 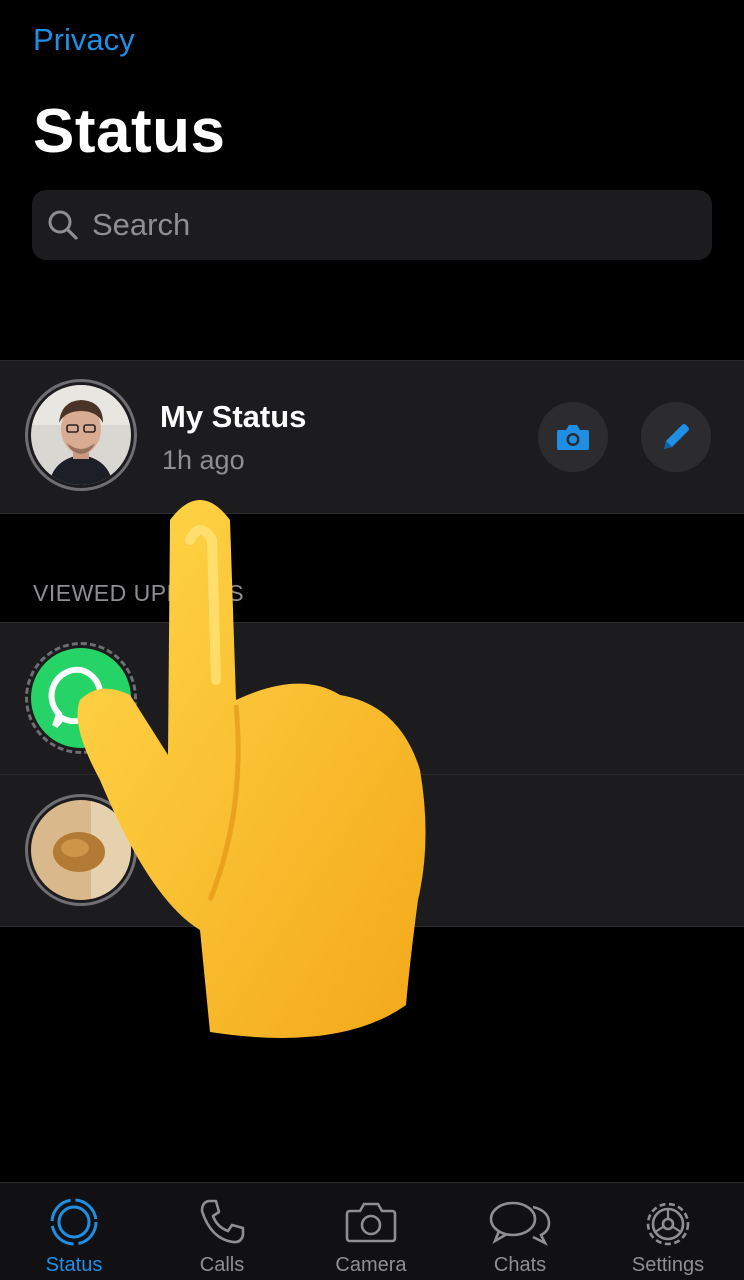 I want to click on tab-calls: Calls, so click(x=222, y=1231).